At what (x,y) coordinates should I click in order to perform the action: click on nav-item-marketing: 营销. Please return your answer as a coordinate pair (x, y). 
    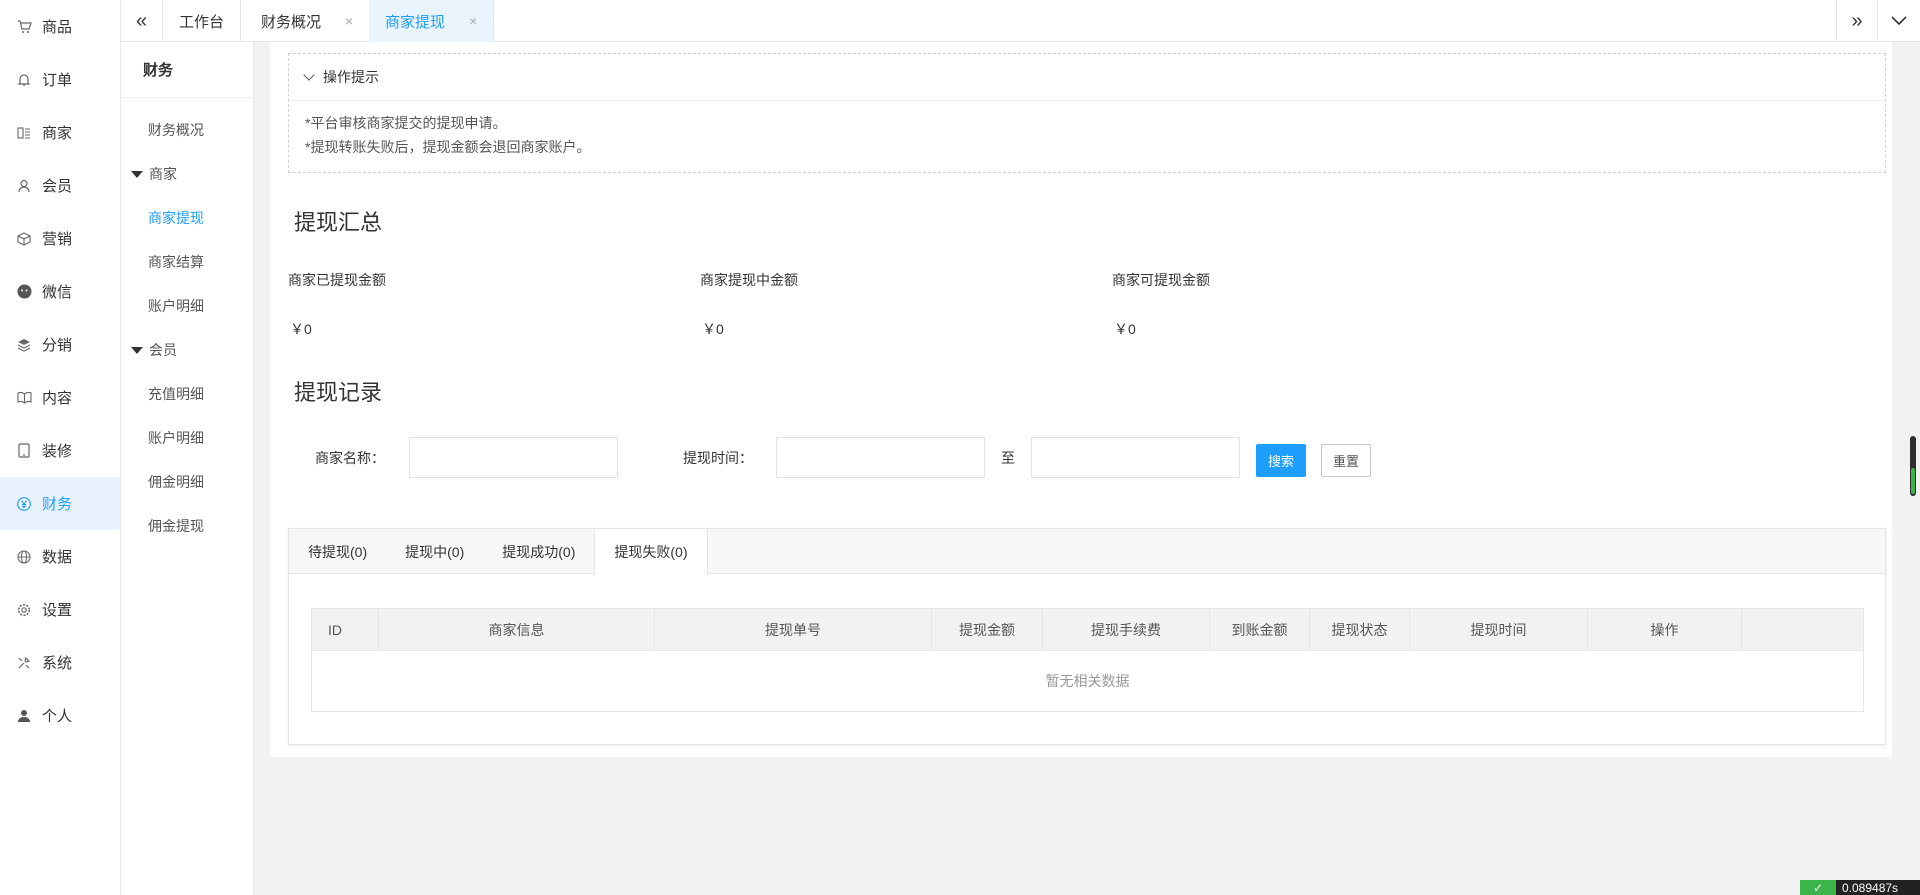
    Looking at the image, I should click on (60, 238).